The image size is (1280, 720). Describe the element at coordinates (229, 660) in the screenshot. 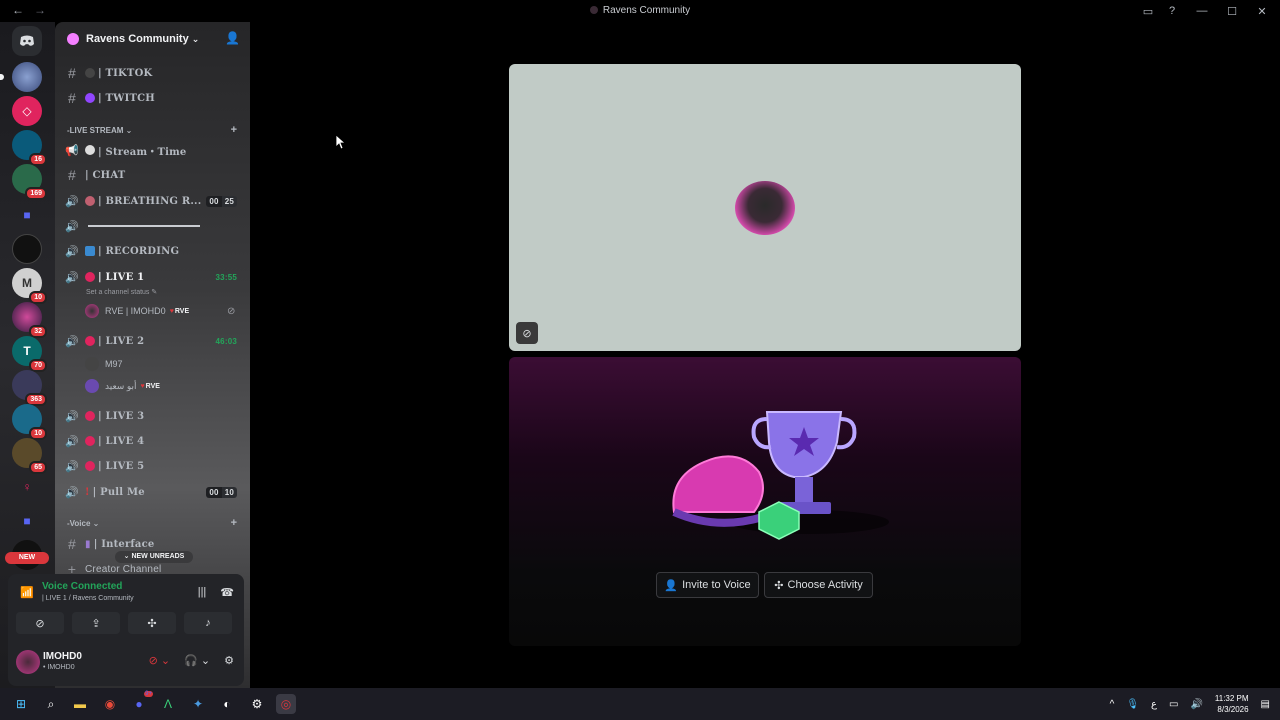

I see `gear-icon: ⚙` at that location.